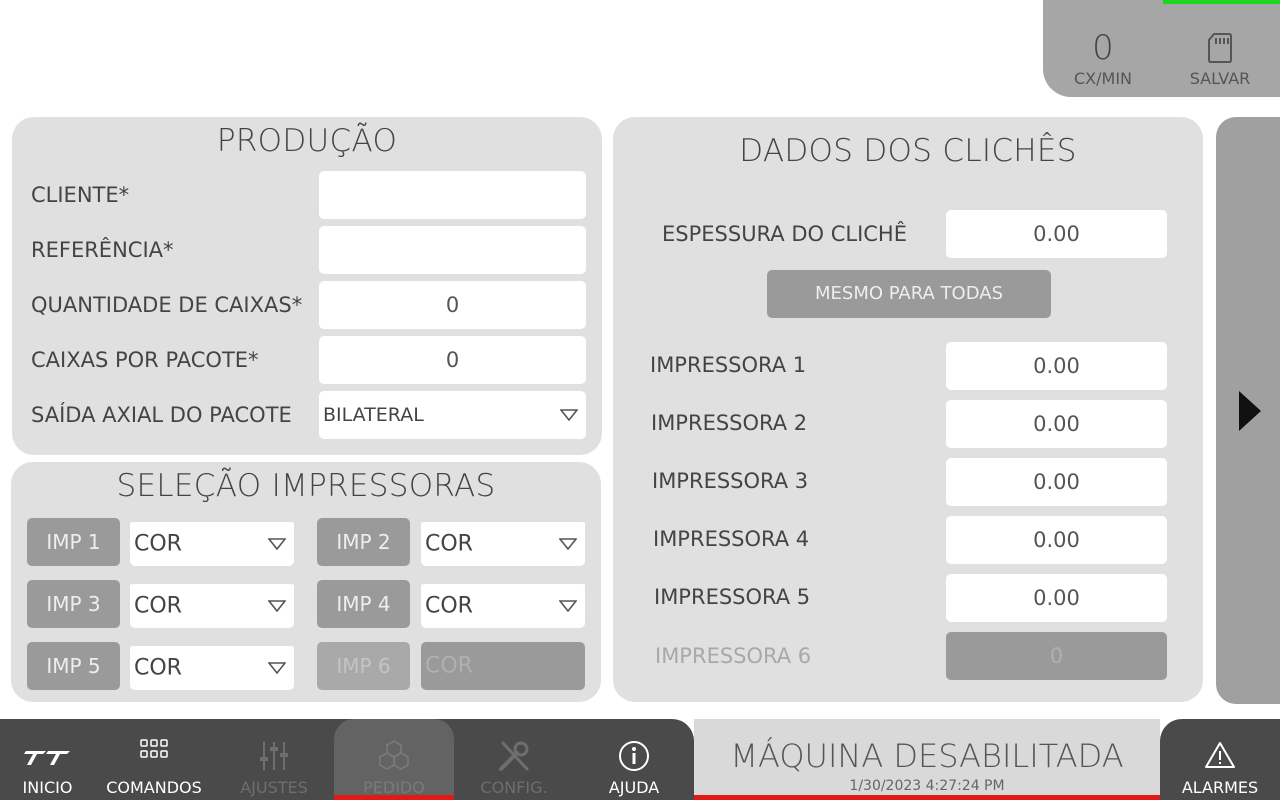  What do you see at coordinates (167, 305) in the screenshot?
I see `quantidade-label: QUANTIDADE DE CAIXAS*` at bounding box center [167, 305].